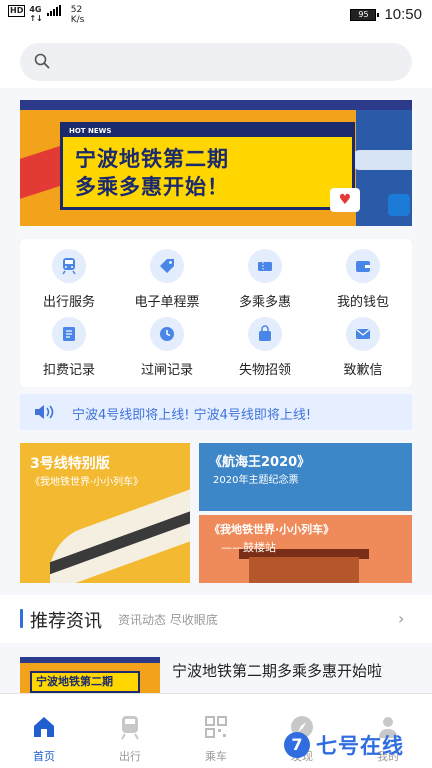 The image size is (432, 768). I want to click on promo-card-line3: 3号线特别版 《我地铁世界·小小列车》, so click(105, 513).